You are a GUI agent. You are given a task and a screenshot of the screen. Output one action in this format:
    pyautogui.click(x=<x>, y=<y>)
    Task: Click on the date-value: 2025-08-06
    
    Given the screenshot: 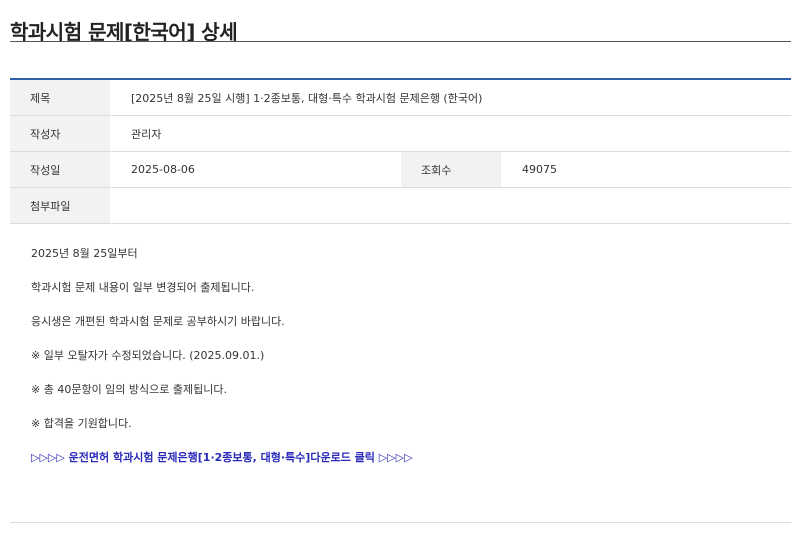 What is the action you would take?
    pyautogui.click(x=255, y=169)
    